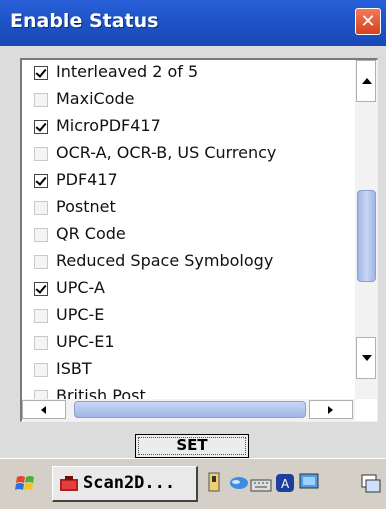  I want to click on right-arrow-icon, so click(330, 410).